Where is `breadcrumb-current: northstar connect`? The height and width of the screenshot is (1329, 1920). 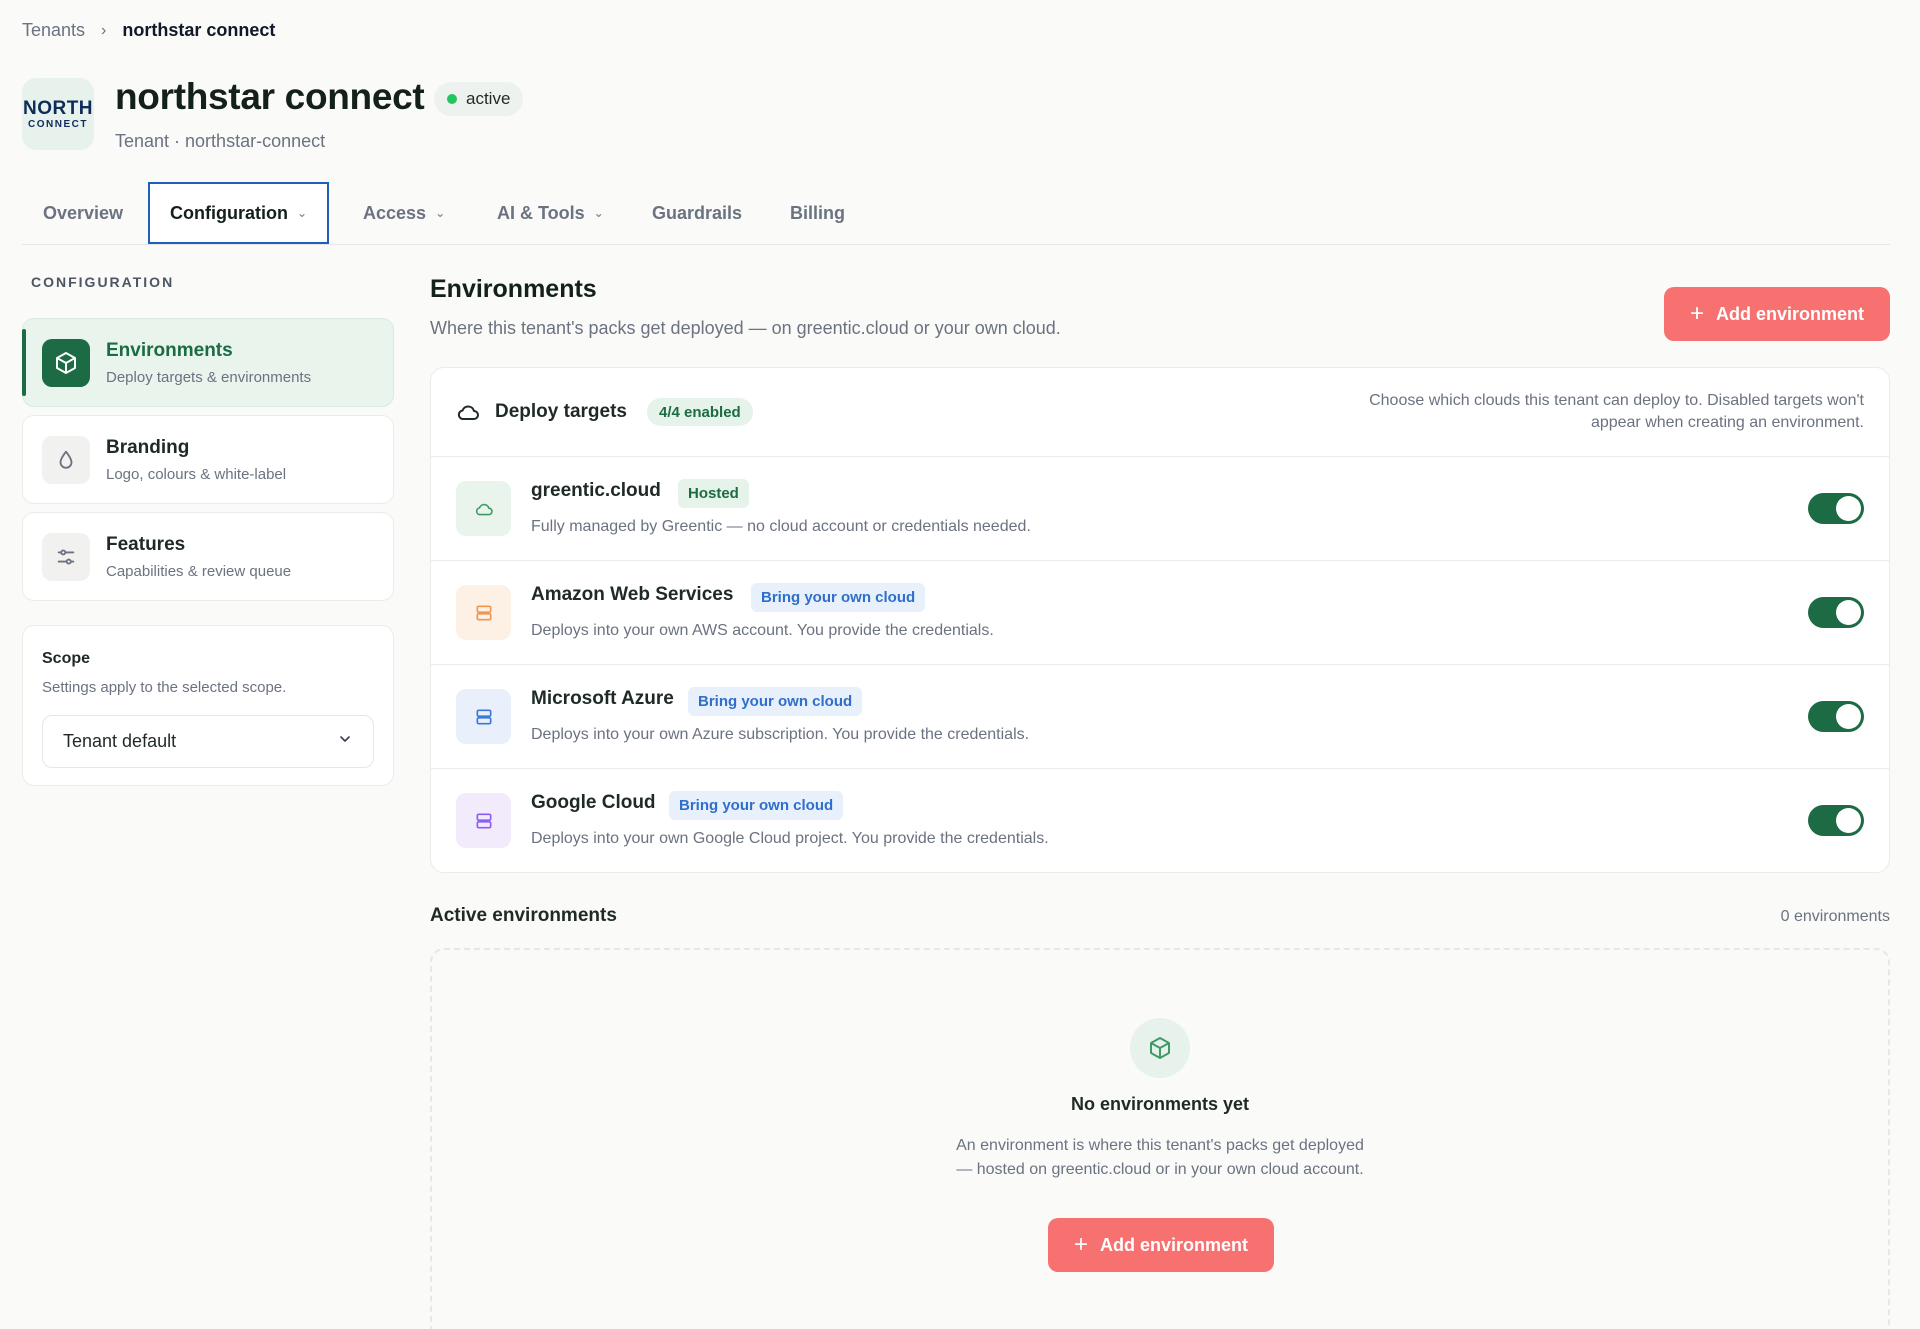
breadcrumb-current: northstar connect is located at coordinates (199, 30).